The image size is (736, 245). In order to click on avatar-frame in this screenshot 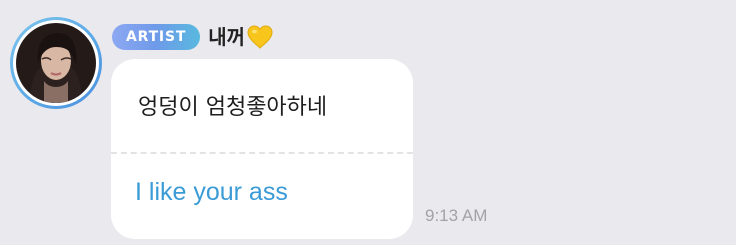, I will do `click(56, 63)`.